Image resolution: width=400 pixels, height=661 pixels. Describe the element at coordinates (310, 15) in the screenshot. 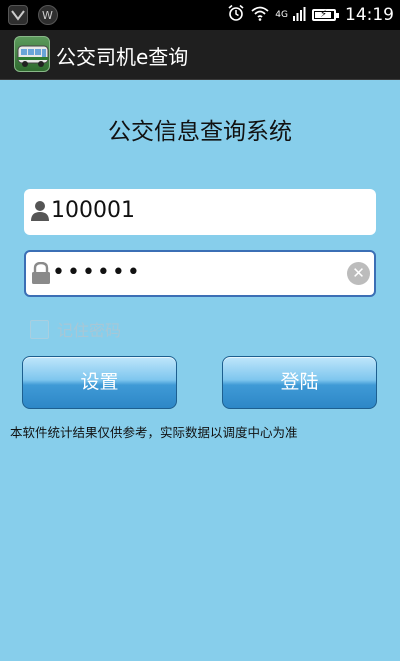

I see `status-right: 4G ⚡ 14:19` at that location.